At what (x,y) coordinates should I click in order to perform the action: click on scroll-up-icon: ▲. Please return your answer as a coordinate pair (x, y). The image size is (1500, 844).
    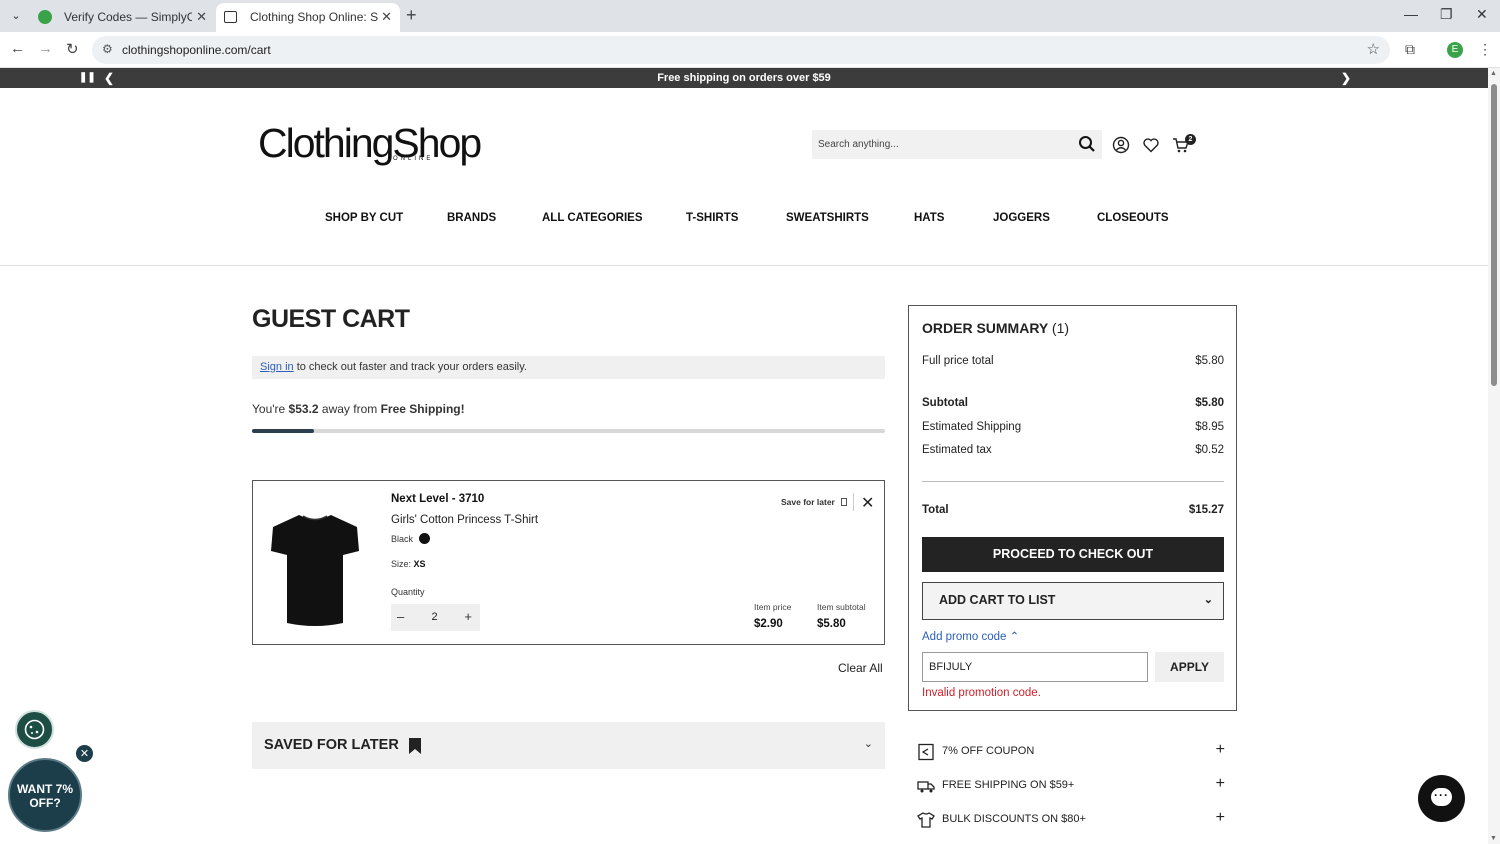
    Looking at the image, I should click on (1493, 73).